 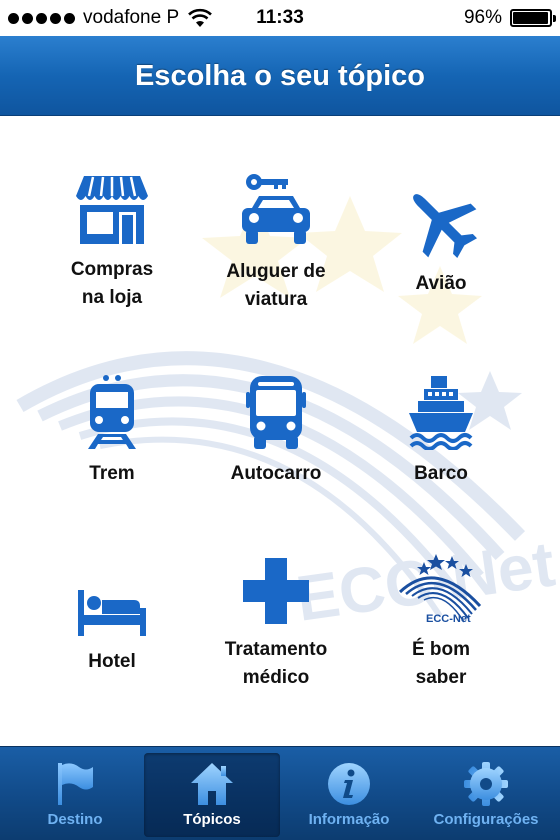 I want to click on battery-icon, so click(x=533, y=18).